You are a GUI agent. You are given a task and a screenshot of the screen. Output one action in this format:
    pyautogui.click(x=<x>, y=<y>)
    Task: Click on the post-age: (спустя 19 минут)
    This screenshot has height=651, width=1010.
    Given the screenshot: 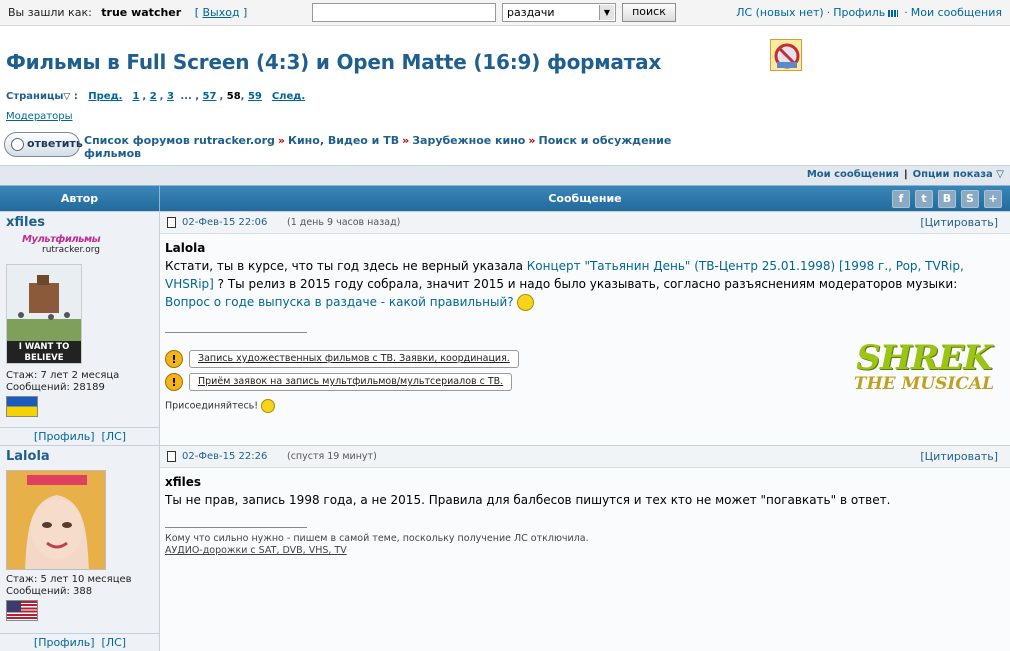 What is the action you would take?
    pyautogui.click(x=332, y=456)
    